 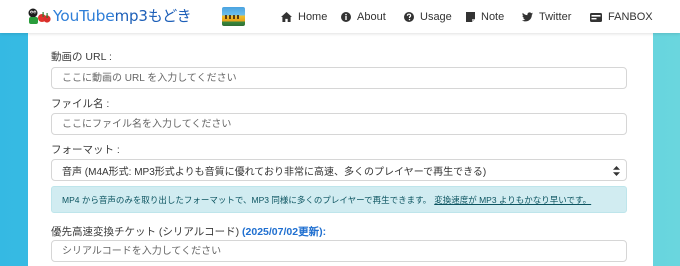 I want to click on filename-input, so click(x=339, y=124).